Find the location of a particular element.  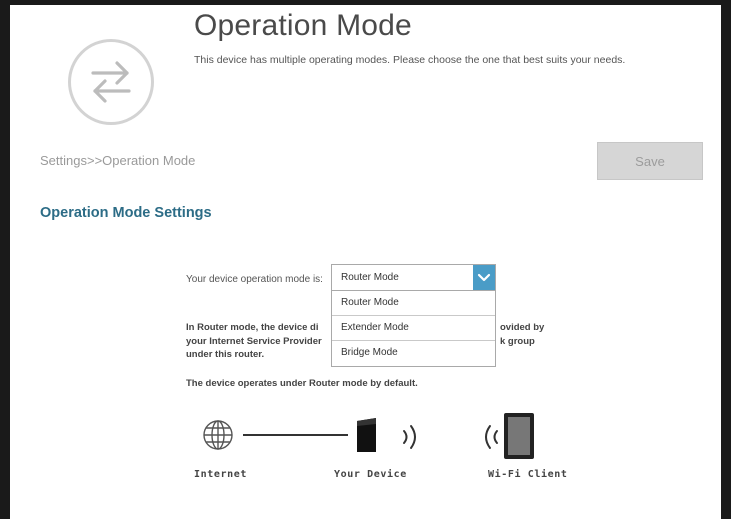

save-button: Save is located at coordinates (650, 161).